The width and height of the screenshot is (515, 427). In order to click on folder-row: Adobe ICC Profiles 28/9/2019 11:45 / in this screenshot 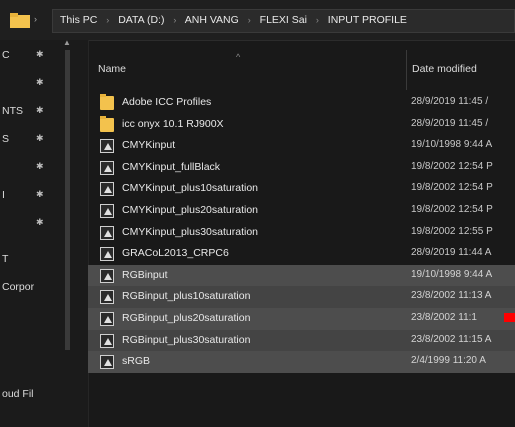, I will do `click(301, 103)`.